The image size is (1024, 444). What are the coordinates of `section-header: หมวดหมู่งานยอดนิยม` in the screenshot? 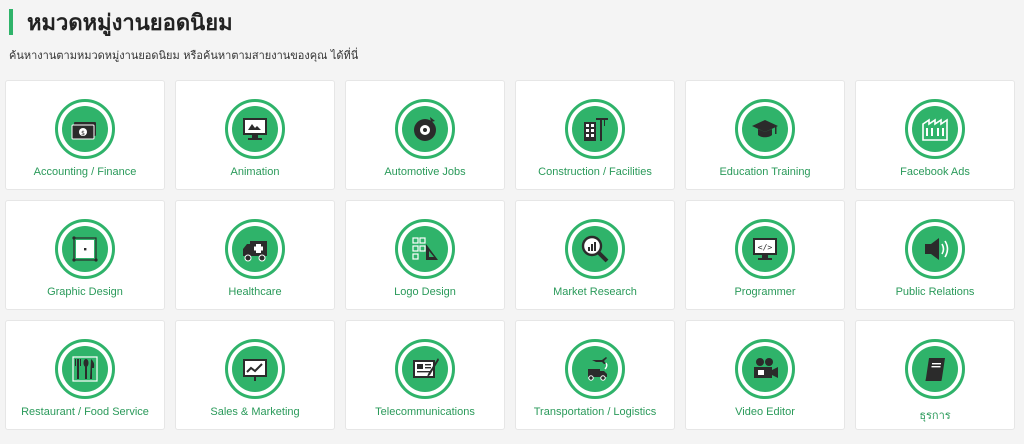 It's located at (121, 22).